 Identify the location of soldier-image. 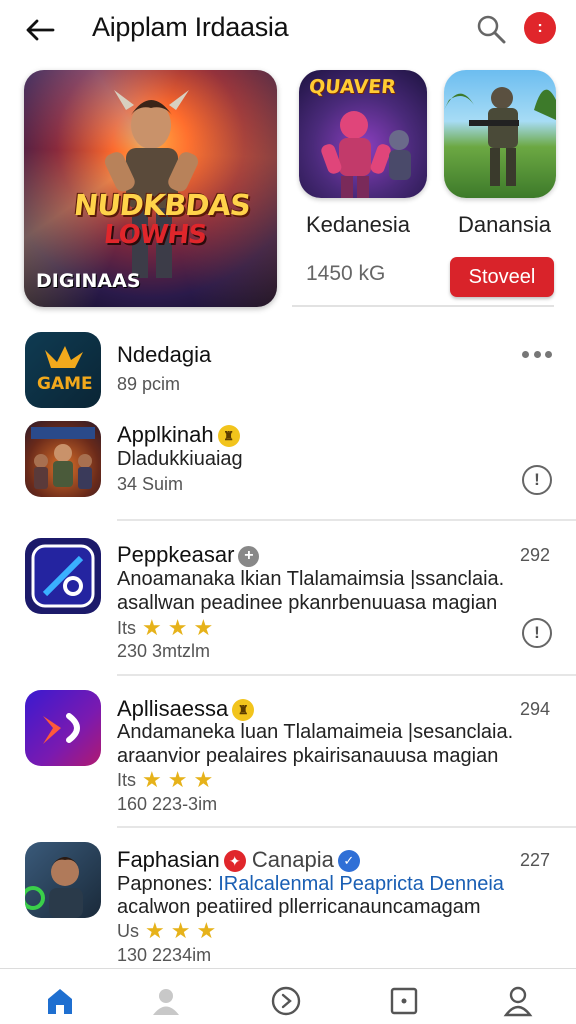
(500, 136).